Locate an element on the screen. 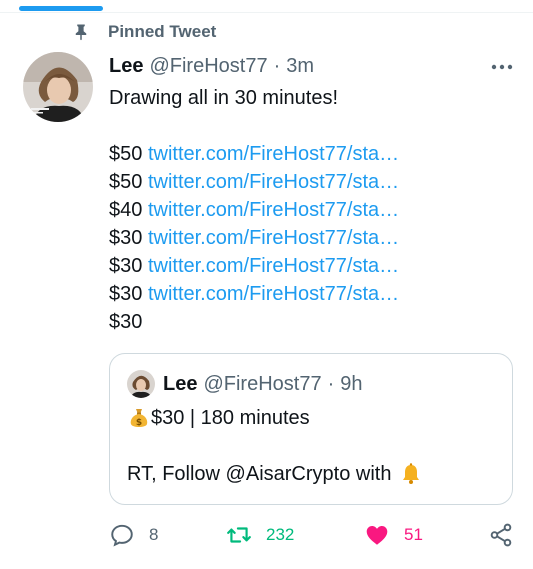 The height and width of the screenshot is (569, 533). tweet-actions: 8 232 51 is located at coordinates (266, 538).